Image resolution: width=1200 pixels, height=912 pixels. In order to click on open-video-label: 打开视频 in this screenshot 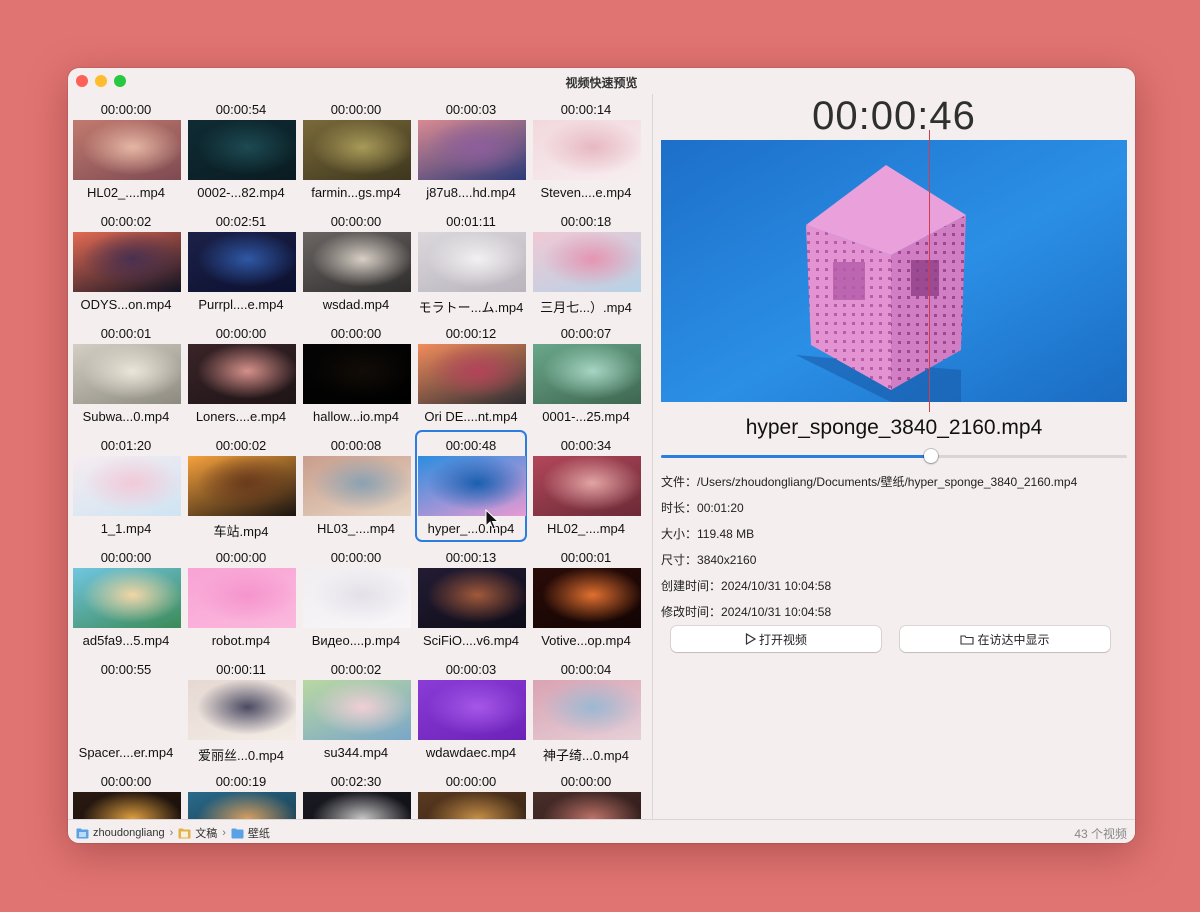, I will do `click(782, 639)`.